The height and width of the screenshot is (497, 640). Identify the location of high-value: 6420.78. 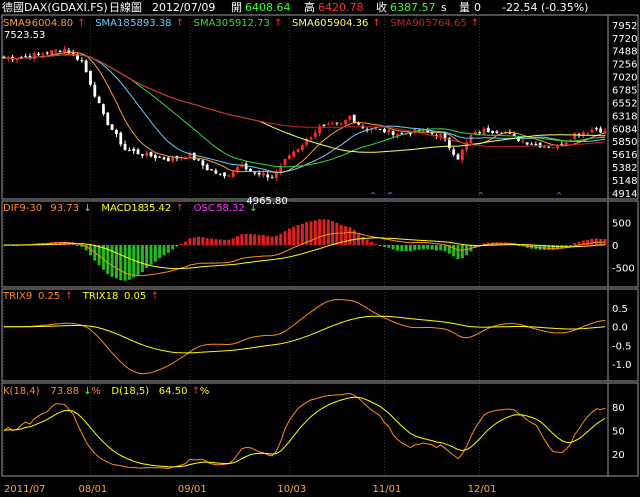
(341, 7).